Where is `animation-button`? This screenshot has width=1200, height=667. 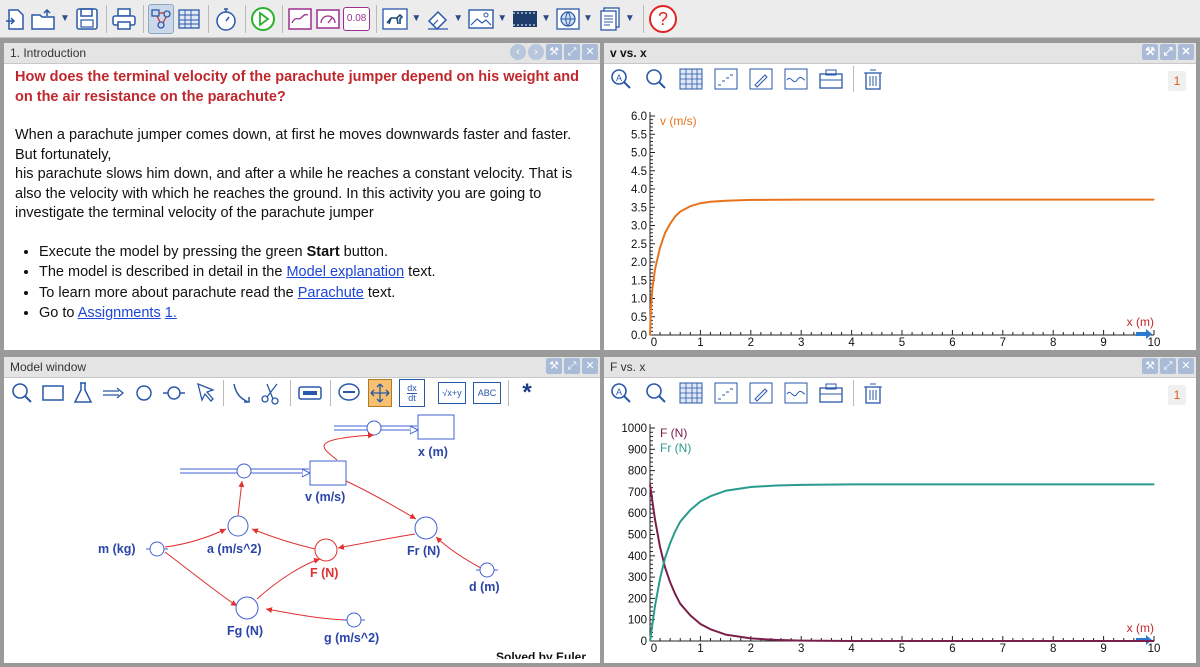
animation-button is located at coordinates (395, 19).